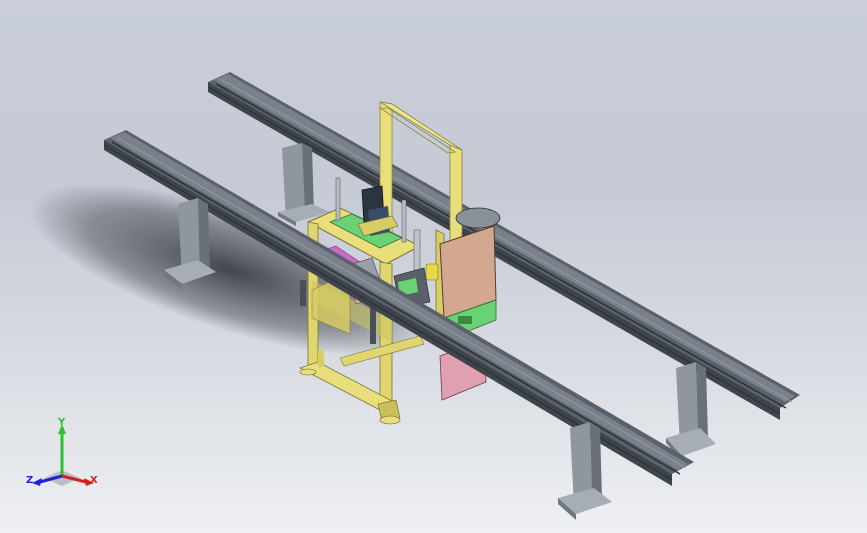 The image size is (867, 533). What do you see at coordinates (30, 480) in the screenshot?
I see `triad-z-label: Z` at bounding box center [30, 480].